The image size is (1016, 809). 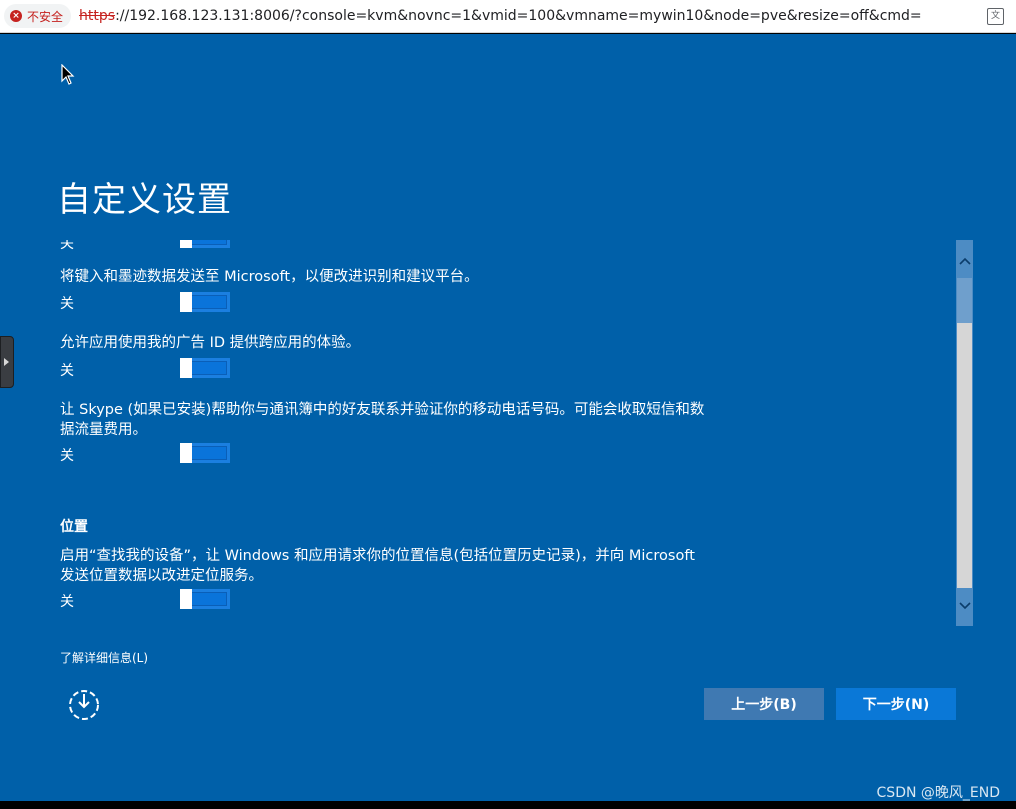 I want to click on url-scheme: https, so click(x=97, y=16).